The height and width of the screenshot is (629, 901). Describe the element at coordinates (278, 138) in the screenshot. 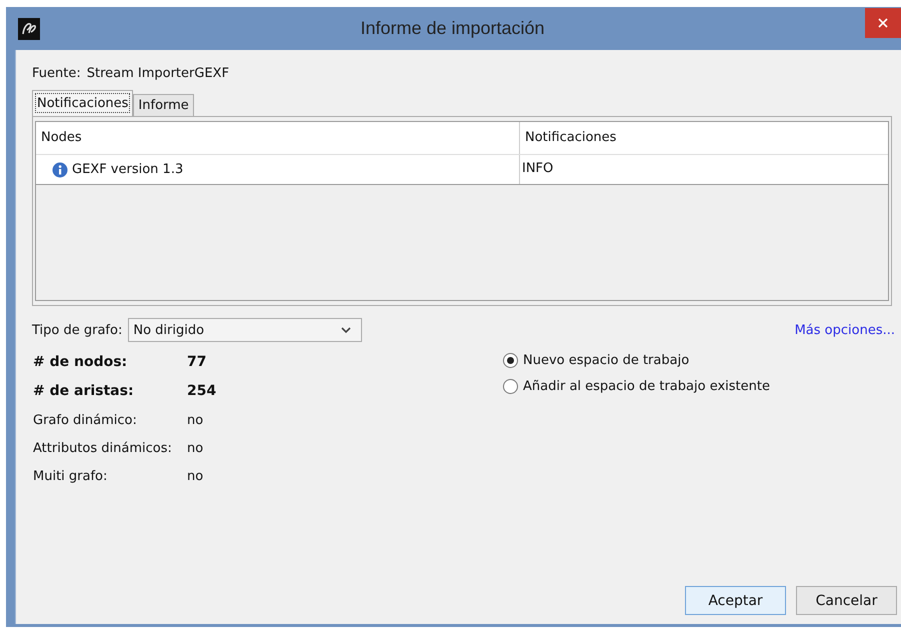

I see `column-header: Nodes` at that location.